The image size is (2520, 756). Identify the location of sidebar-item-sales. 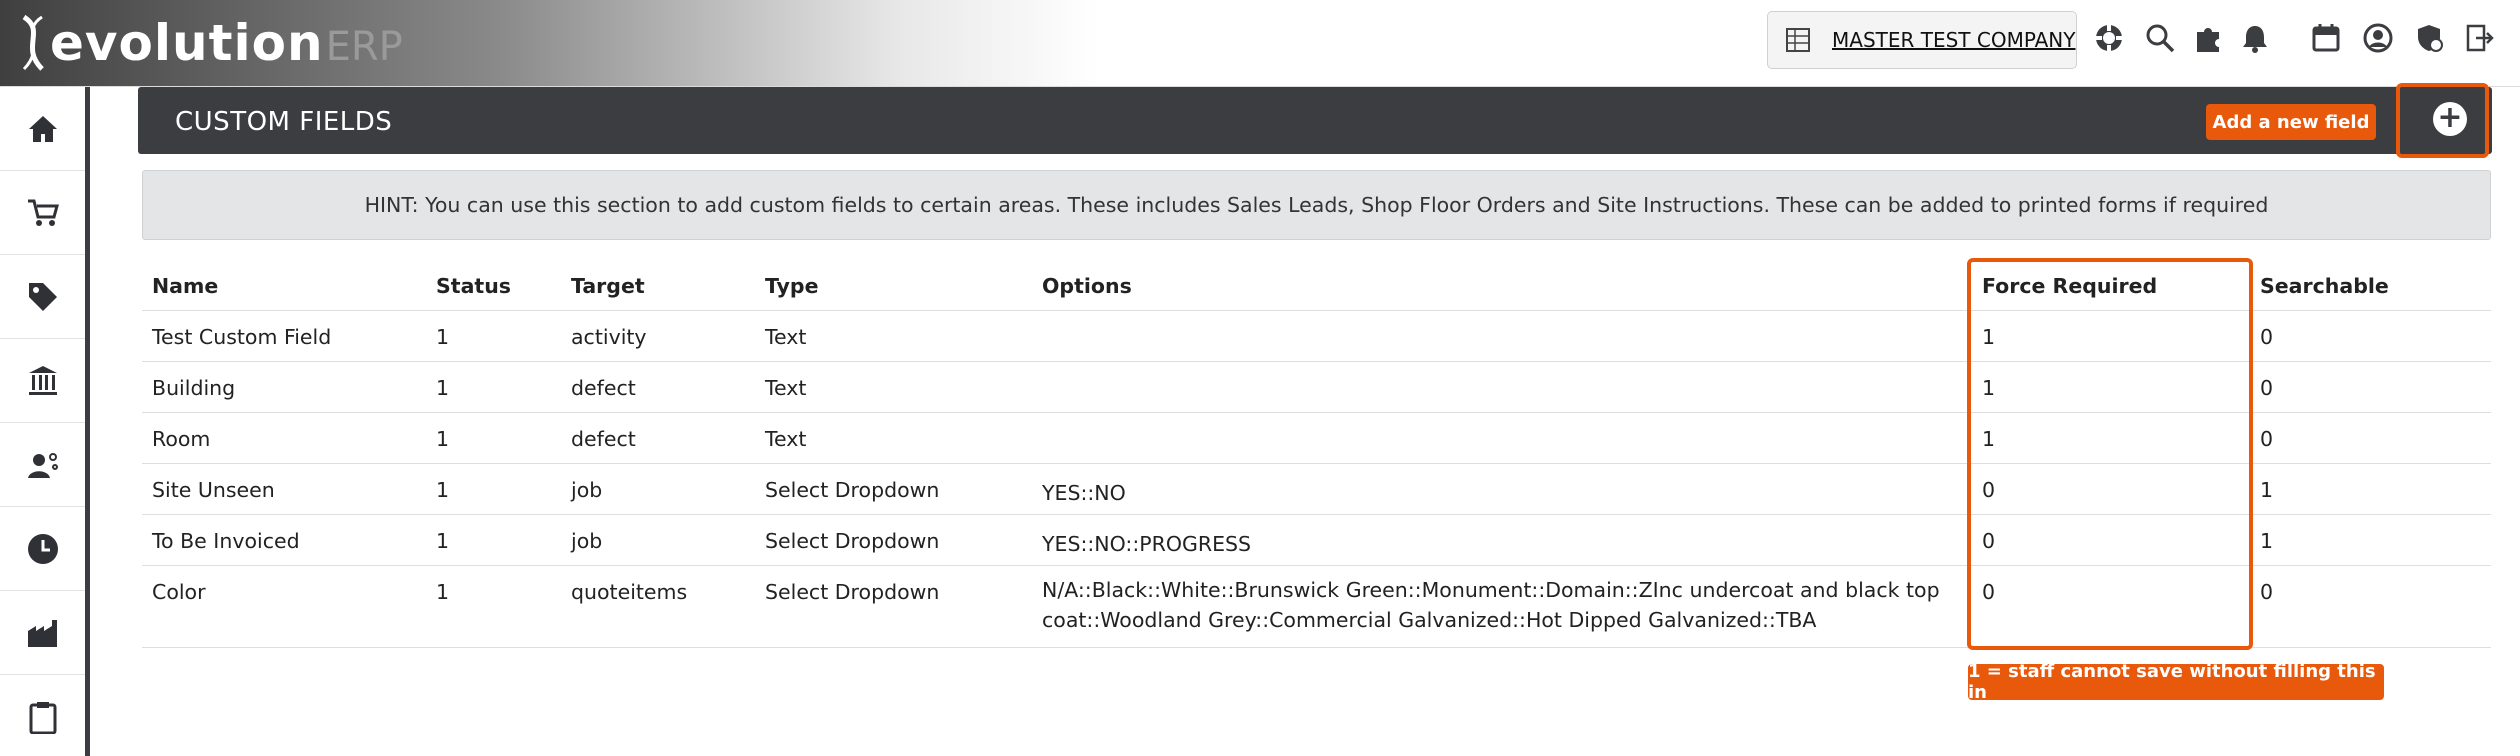
(42, 213).